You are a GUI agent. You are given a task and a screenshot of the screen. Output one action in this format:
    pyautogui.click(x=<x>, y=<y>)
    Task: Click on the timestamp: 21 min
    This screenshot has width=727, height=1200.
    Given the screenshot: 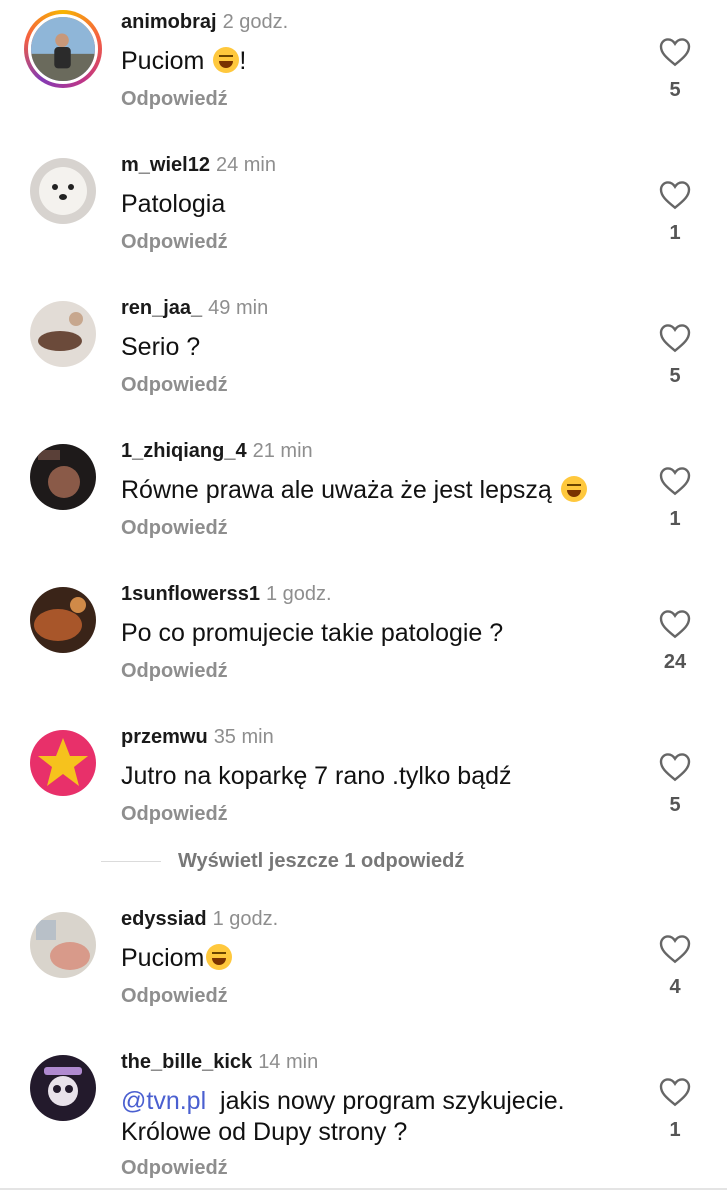 What is the action you would take?
    pyautogui.click(x=282, y=451)
    